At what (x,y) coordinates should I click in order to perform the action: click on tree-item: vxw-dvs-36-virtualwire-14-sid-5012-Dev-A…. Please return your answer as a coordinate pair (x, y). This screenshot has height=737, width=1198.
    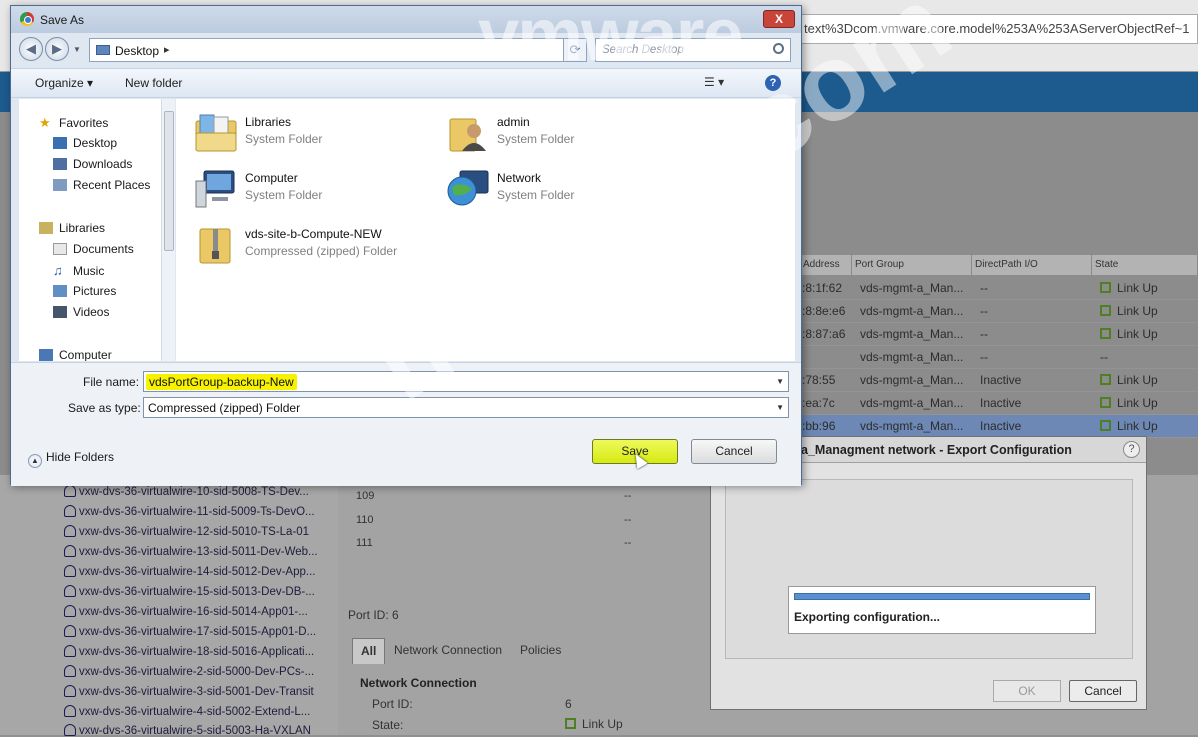
    Looking at the image, I should click on (189, 571).